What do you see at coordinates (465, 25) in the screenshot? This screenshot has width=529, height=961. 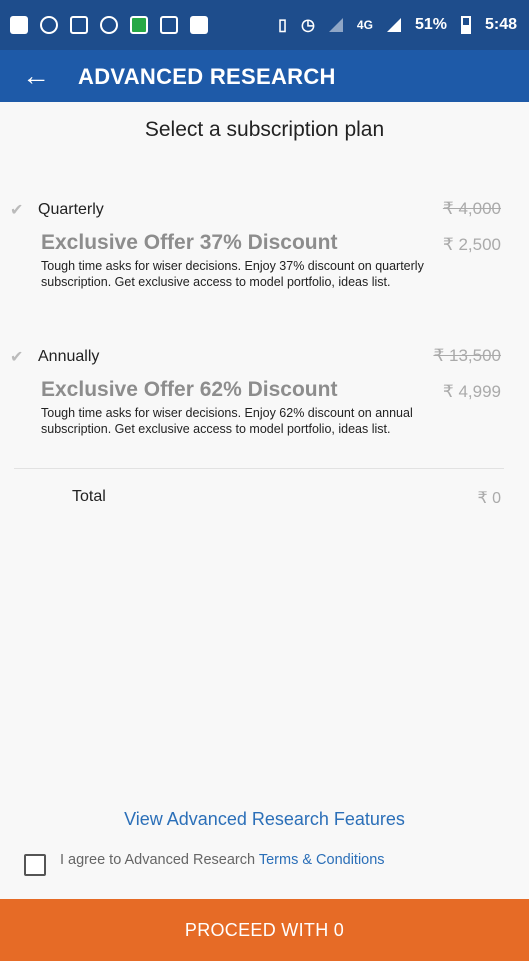 I see `battery-icon` at bounding box center [465, 25].